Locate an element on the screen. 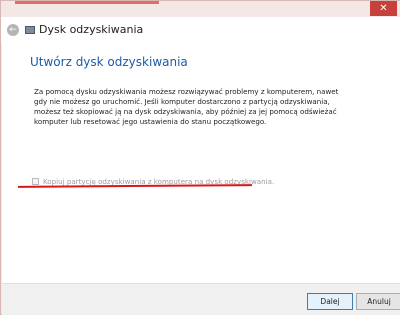 This screenshot has height=315, width=400. next-button: Dalej is located at coordinates (330, 301).